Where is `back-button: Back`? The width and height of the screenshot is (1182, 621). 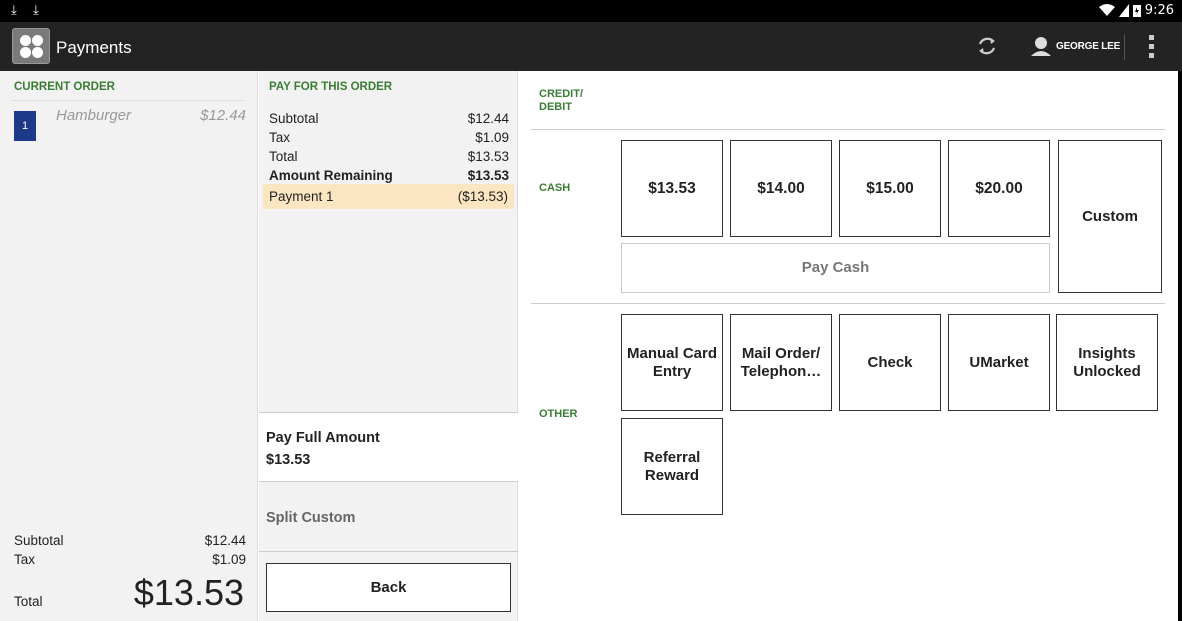 back-button: Back is located at coordinates (388, 587).